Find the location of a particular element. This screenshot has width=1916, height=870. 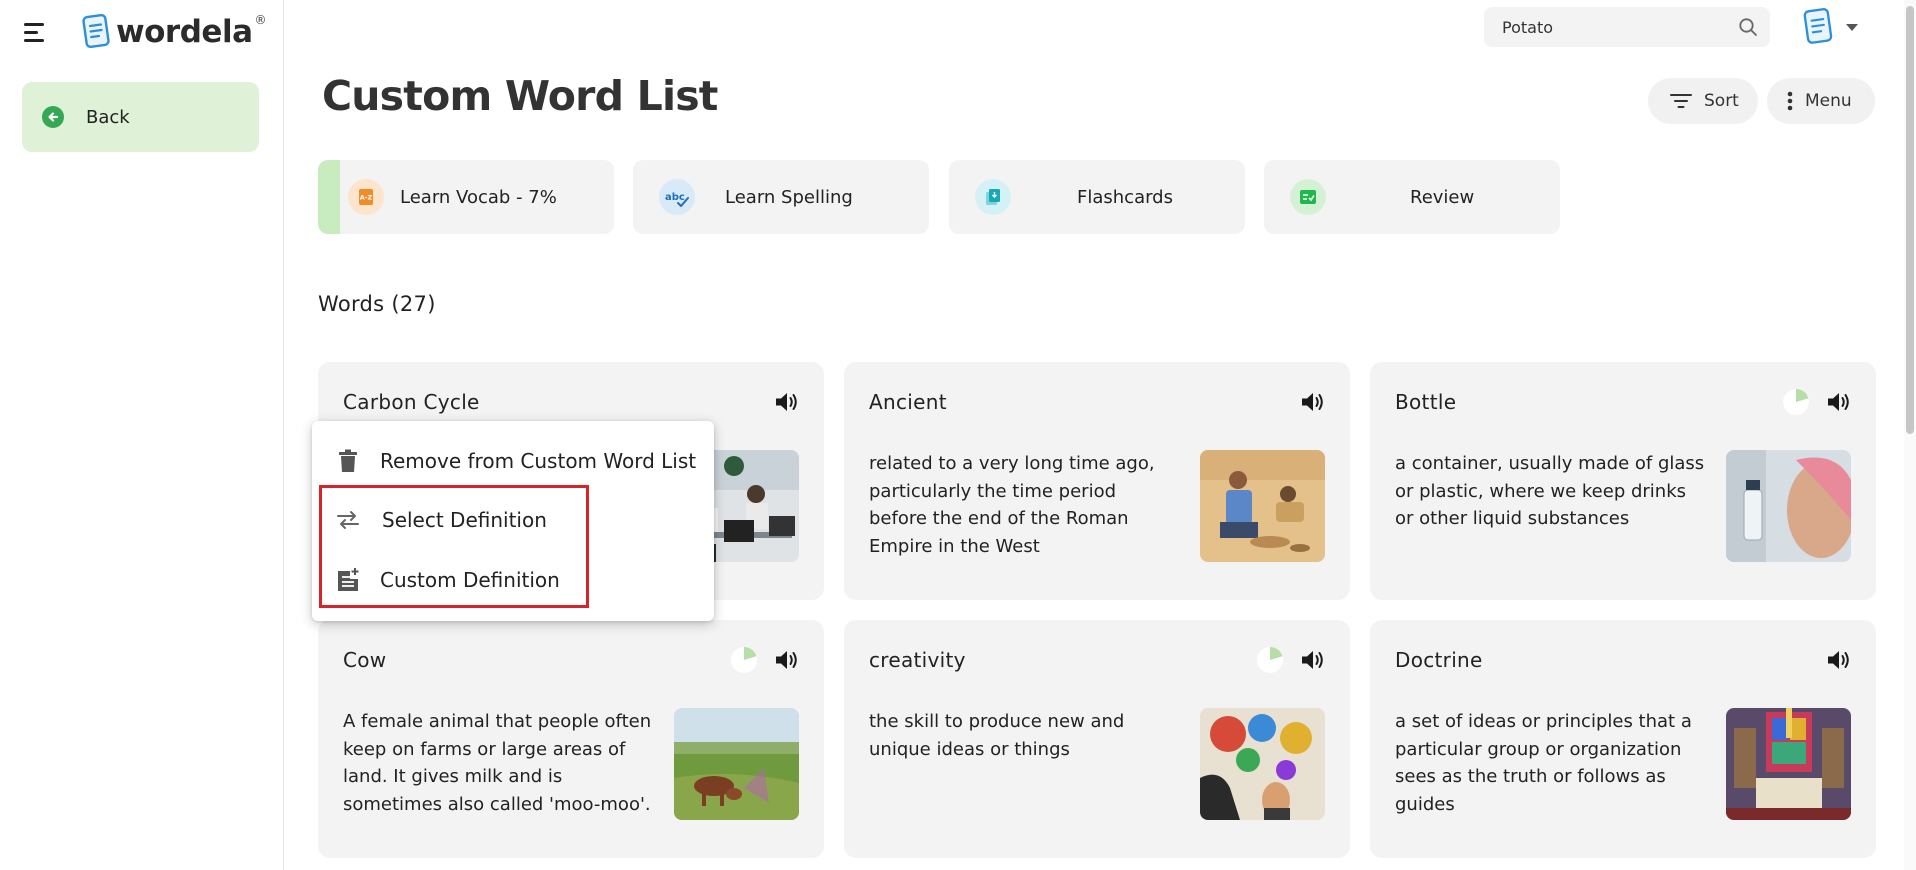

sort-filter-icon is located at coordinates (1681, 101).